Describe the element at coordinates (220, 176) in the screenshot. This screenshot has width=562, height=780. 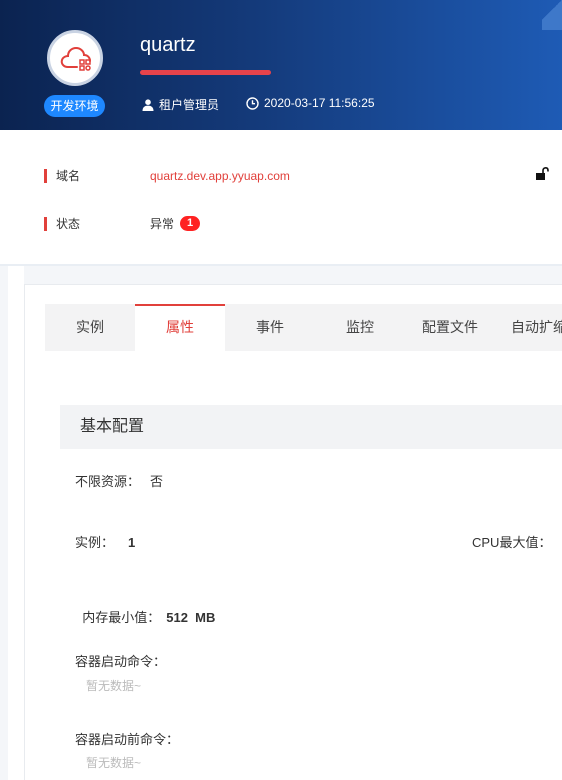
I see `domain-link: quartz.dev.app.yyuap.com` at that location.